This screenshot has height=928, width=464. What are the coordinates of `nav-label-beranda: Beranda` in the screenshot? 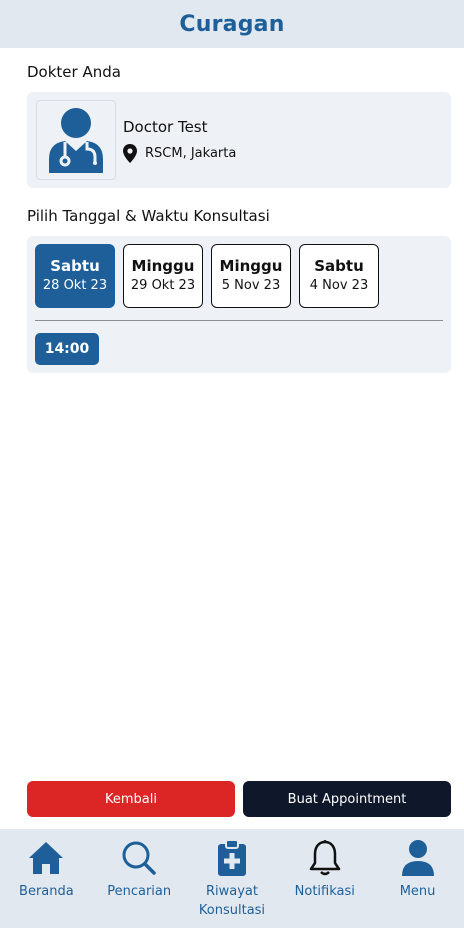 It's located at (46, 891).